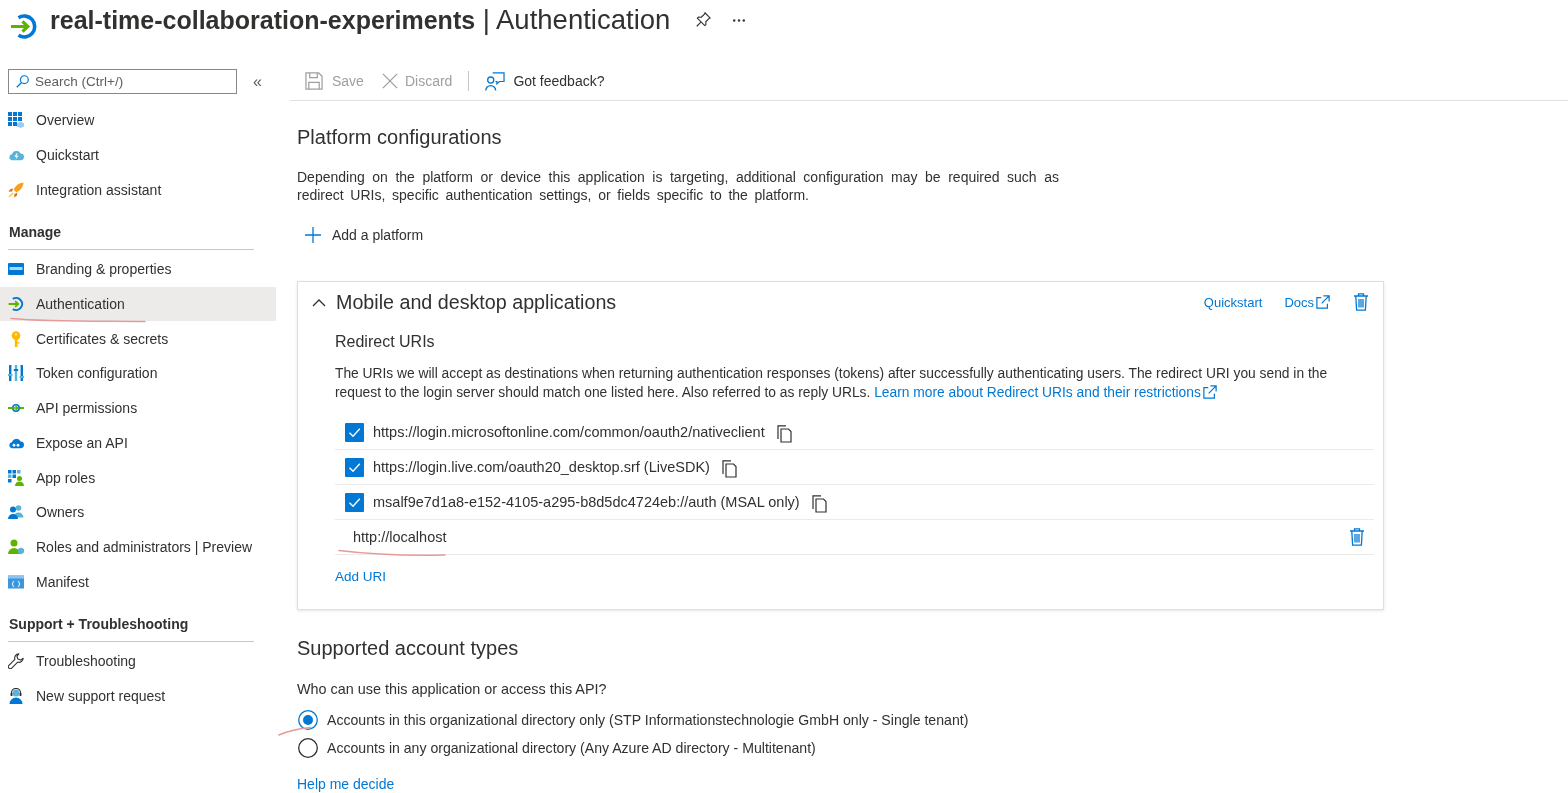 The height and width of the screenshot is (793, 1568). Describe the element at coordinates (138, 477) in the screenshot. I see `sidebar-item: App roles` at that location.